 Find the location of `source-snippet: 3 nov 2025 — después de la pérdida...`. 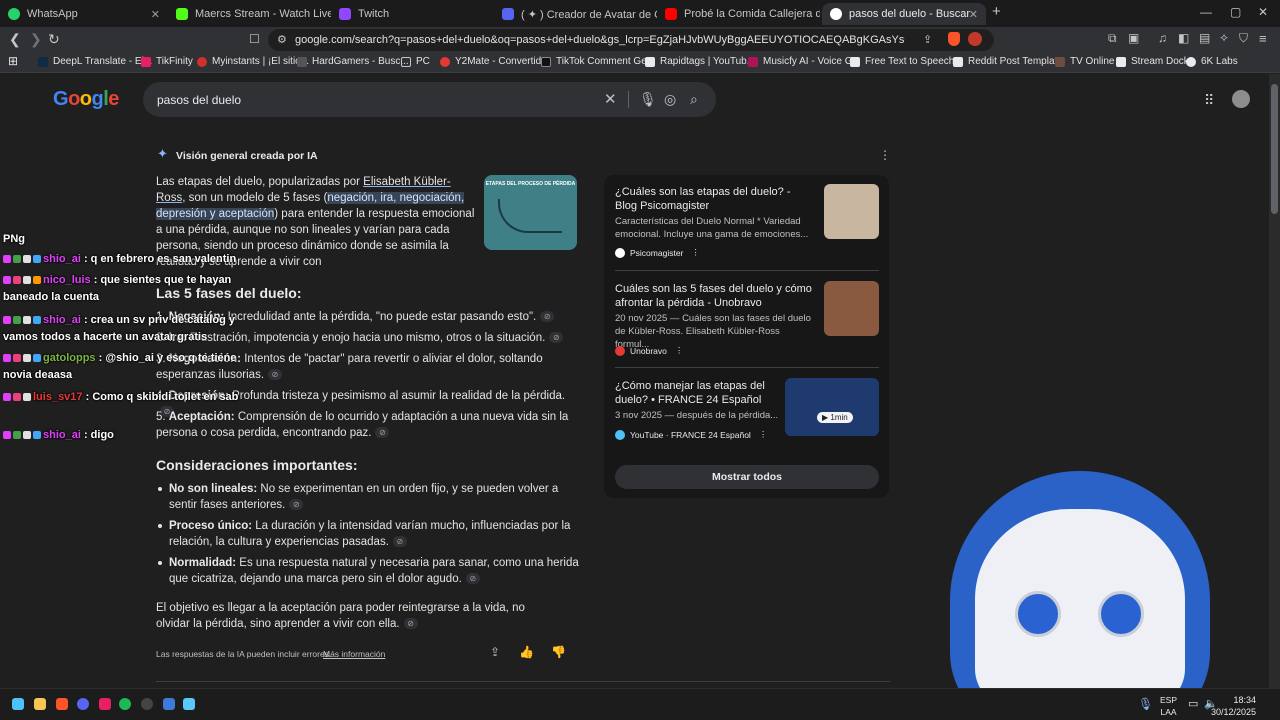

source-snippet: 3 nov 2025 — después de la pérdida... is located at coordinates (697, 415).